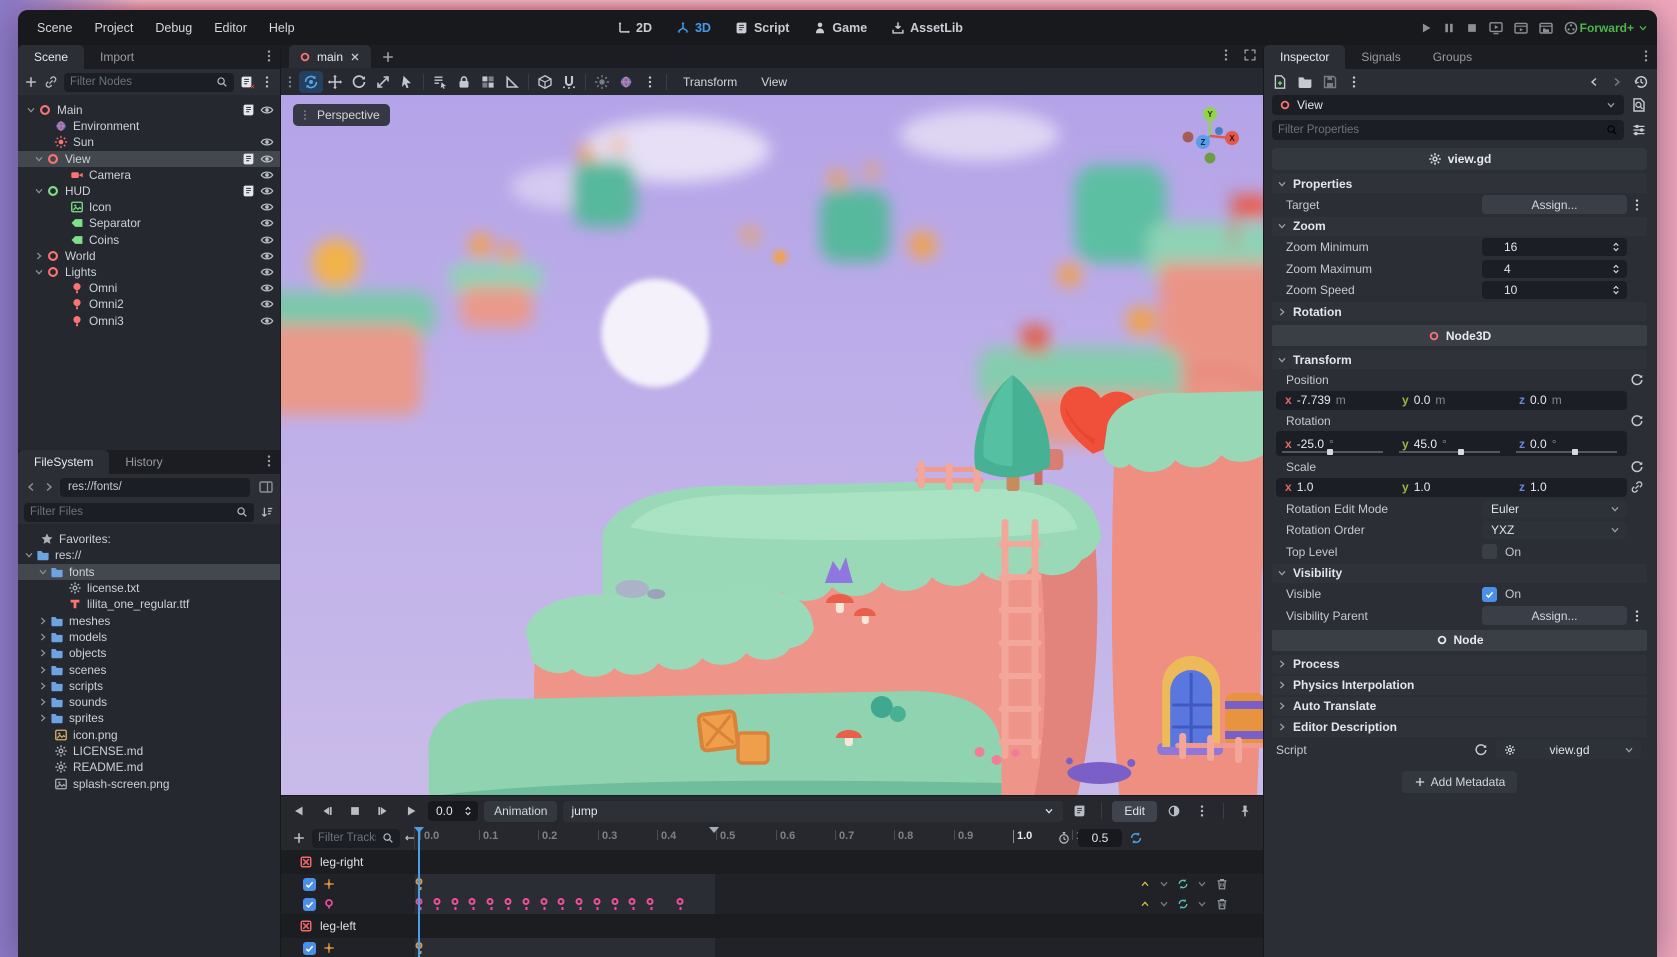 This screenshot has height=957, width=1677. Describe the element at coordinates (117, 57) in the screenshot. I see `tab-import: Import` at that location.